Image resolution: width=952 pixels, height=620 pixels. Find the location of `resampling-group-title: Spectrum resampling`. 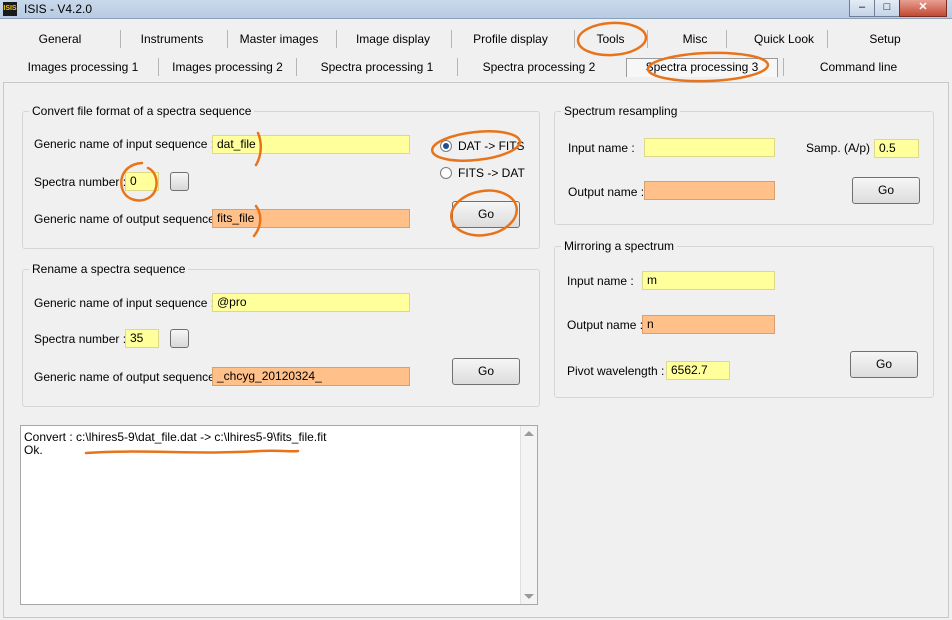

resampling-group-title: Spectrum resampling is located at coordinates (621, 111).